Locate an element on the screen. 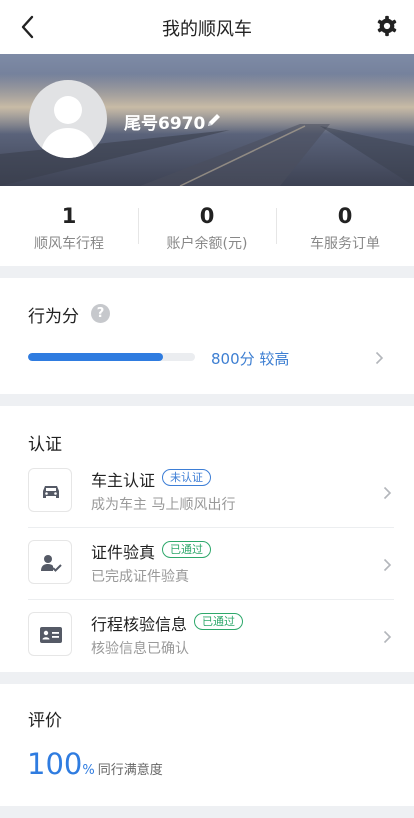 This screenshot has height=818, width=414. item-title: 车主认证 is located at coordinates (123, 480).